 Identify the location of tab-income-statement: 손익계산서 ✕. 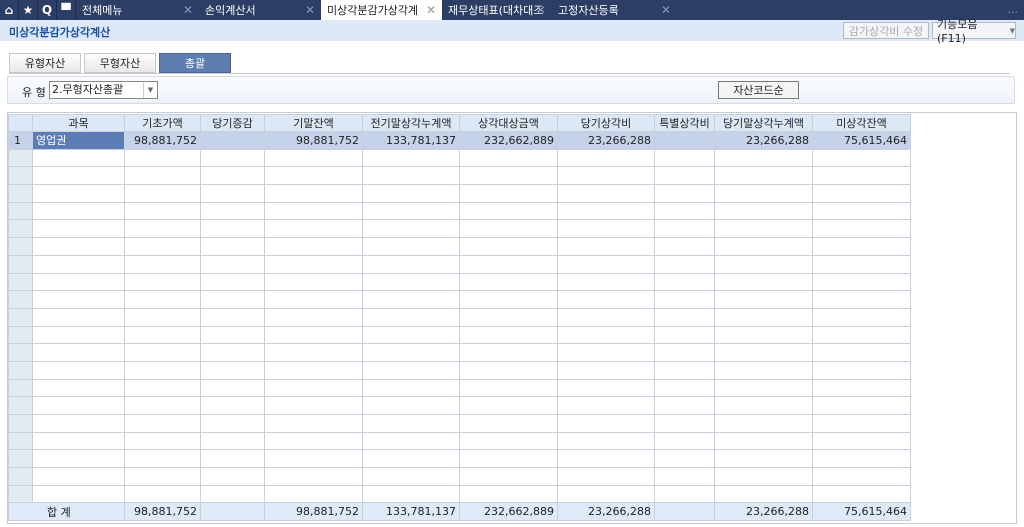
(260, 10).